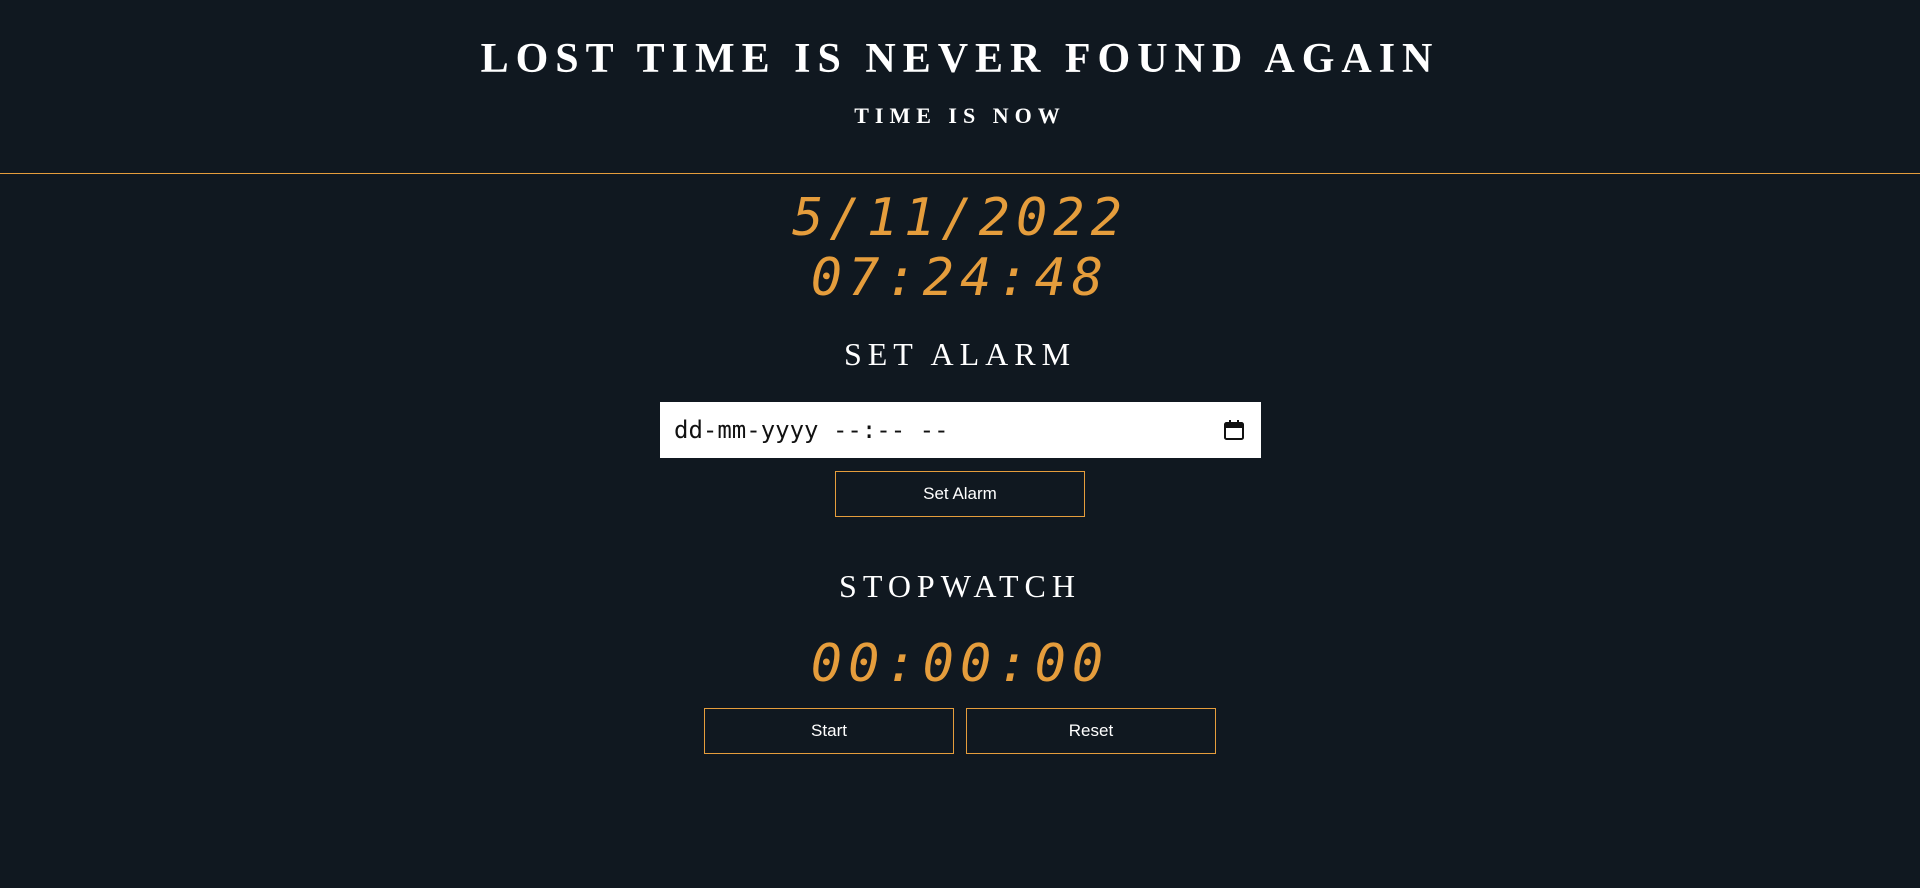 This screenshot has width=1920, height=888. What do you see at coordinates (960, 664) in the screenshot?
I see `stopwatch-display: 00:00:00` at bounding box center [960, 664].